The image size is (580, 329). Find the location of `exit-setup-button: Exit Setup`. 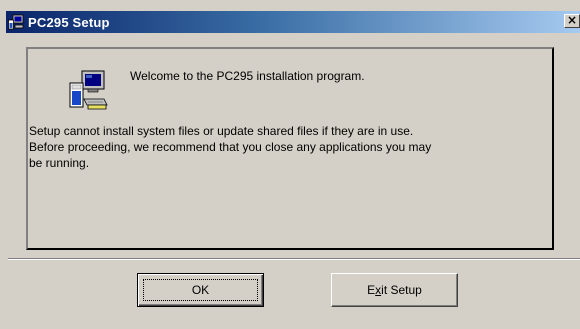

exit-setup-button: Exit Setup is located at coordinates (394, 290).